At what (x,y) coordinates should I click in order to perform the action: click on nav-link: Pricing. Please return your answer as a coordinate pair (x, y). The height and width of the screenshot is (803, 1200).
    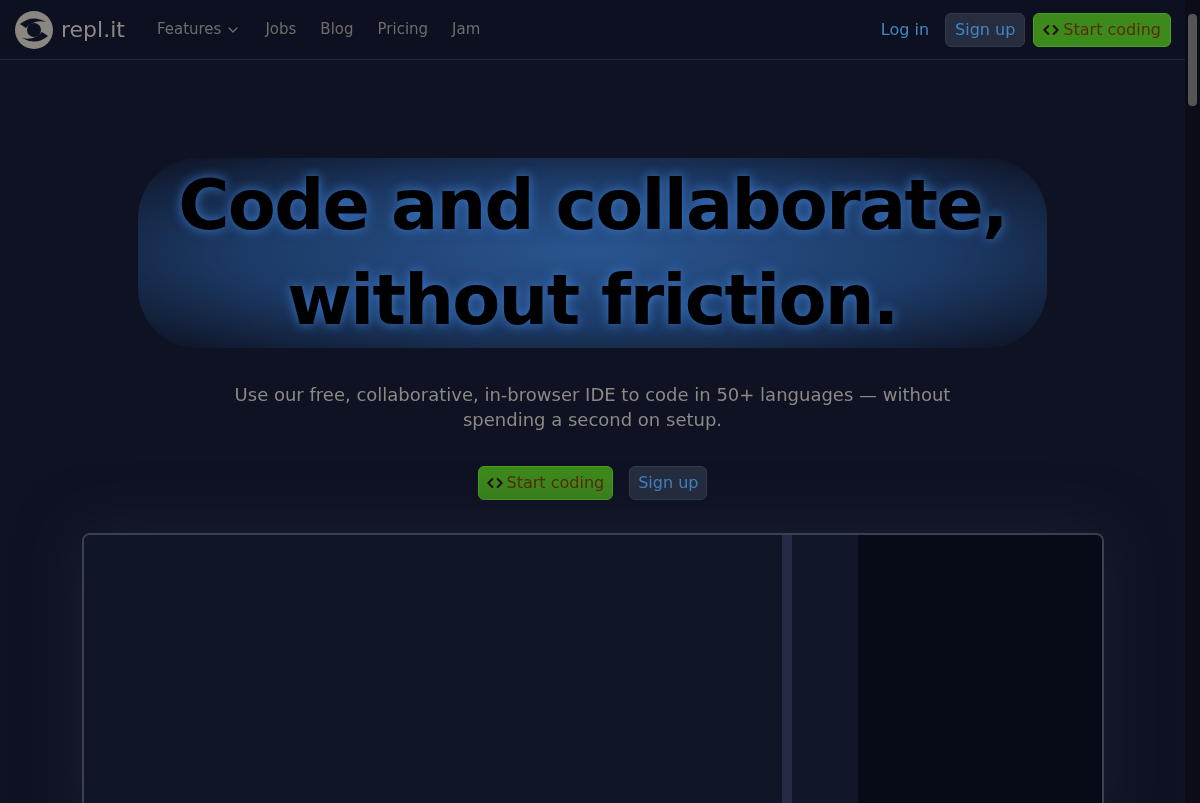
    Looking at the image, I should click on (403, 29).